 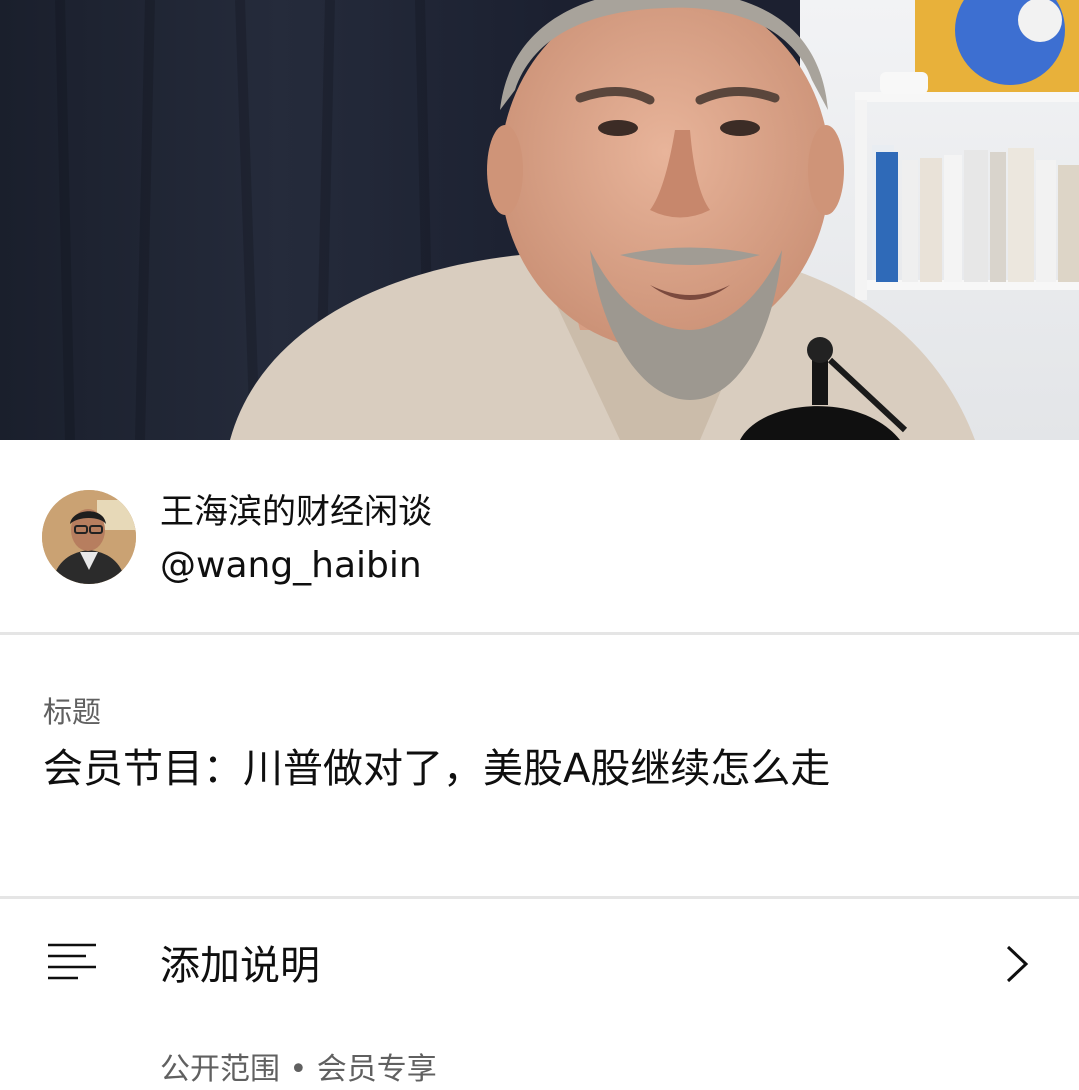 I want to click on description-lines-icon, so click(x=72, y=961).